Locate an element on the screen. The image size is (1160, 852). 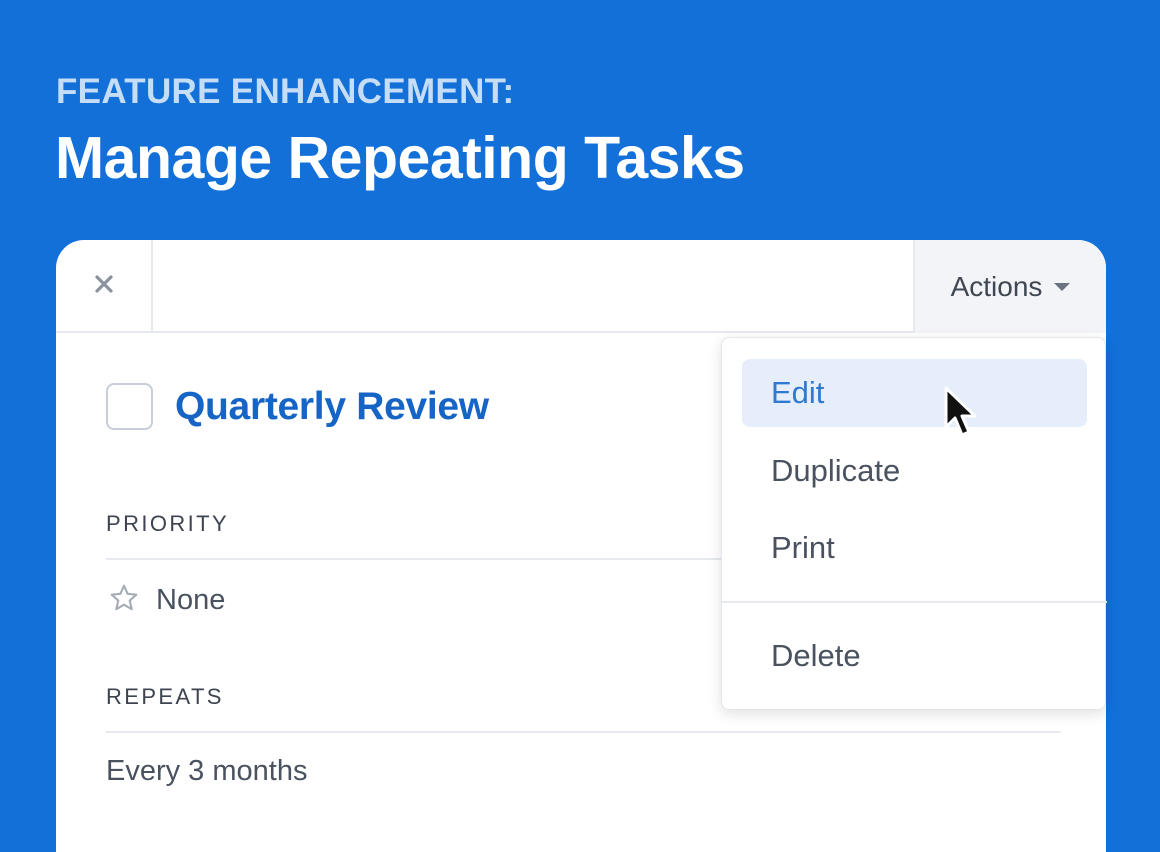
panel-toolbar: Actions is located at coordinates (581, 286).